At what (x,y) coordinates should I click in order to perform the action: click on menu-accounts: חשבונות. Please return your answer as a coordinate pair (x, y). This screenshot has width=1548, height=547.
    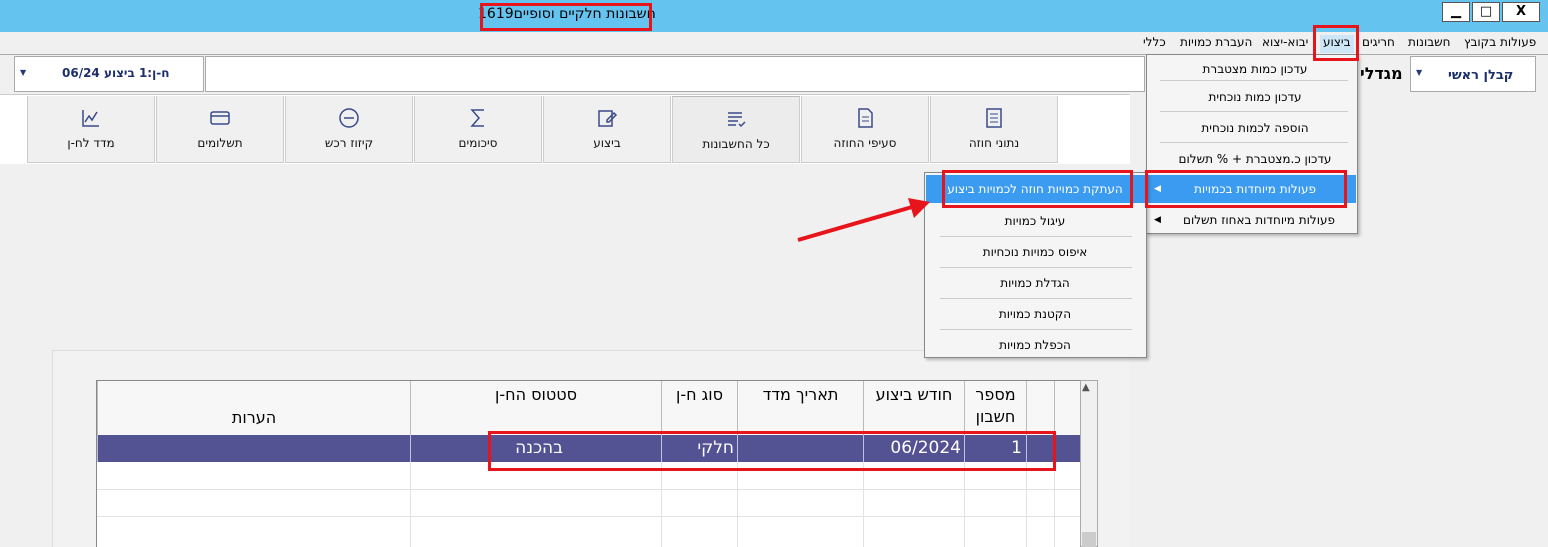
    Looking at the image, I should click on (1429, 44).